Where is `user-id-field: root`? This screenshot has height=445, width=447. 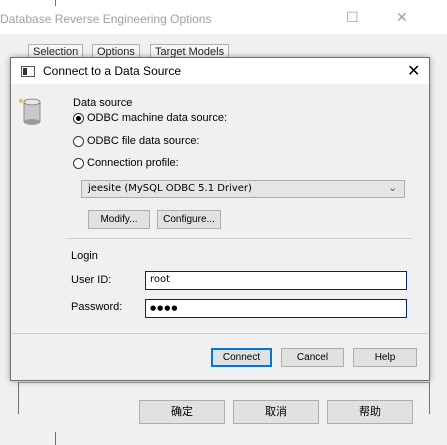 user-id-field: root is located at coordinates (276, 280).